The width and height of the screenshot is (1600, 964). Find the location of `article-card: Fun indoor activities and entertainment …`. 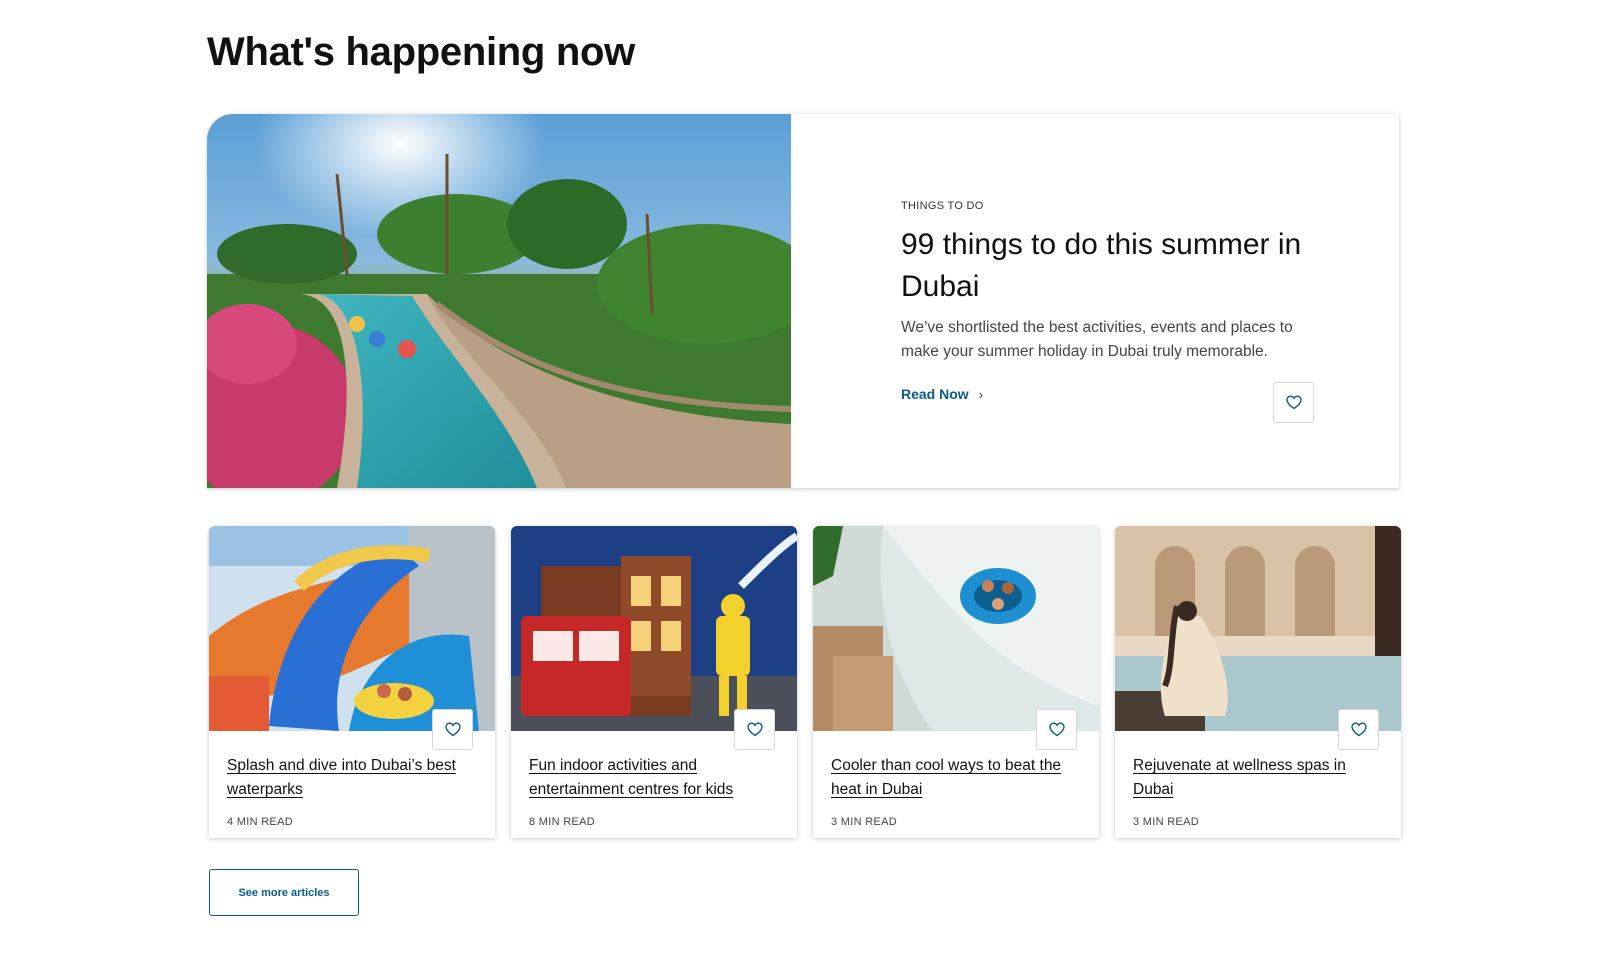

article-card: Fun indoor activities and entertainment … is located at coordinates (654, 682).